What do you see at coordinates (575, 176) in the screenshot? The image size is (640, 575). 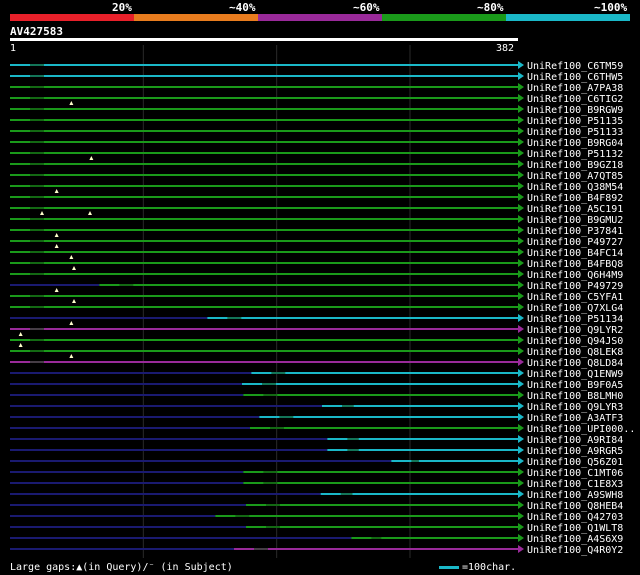 I see `hit-label: UniRef100_A7QT85` at bounding box center [575, 176].